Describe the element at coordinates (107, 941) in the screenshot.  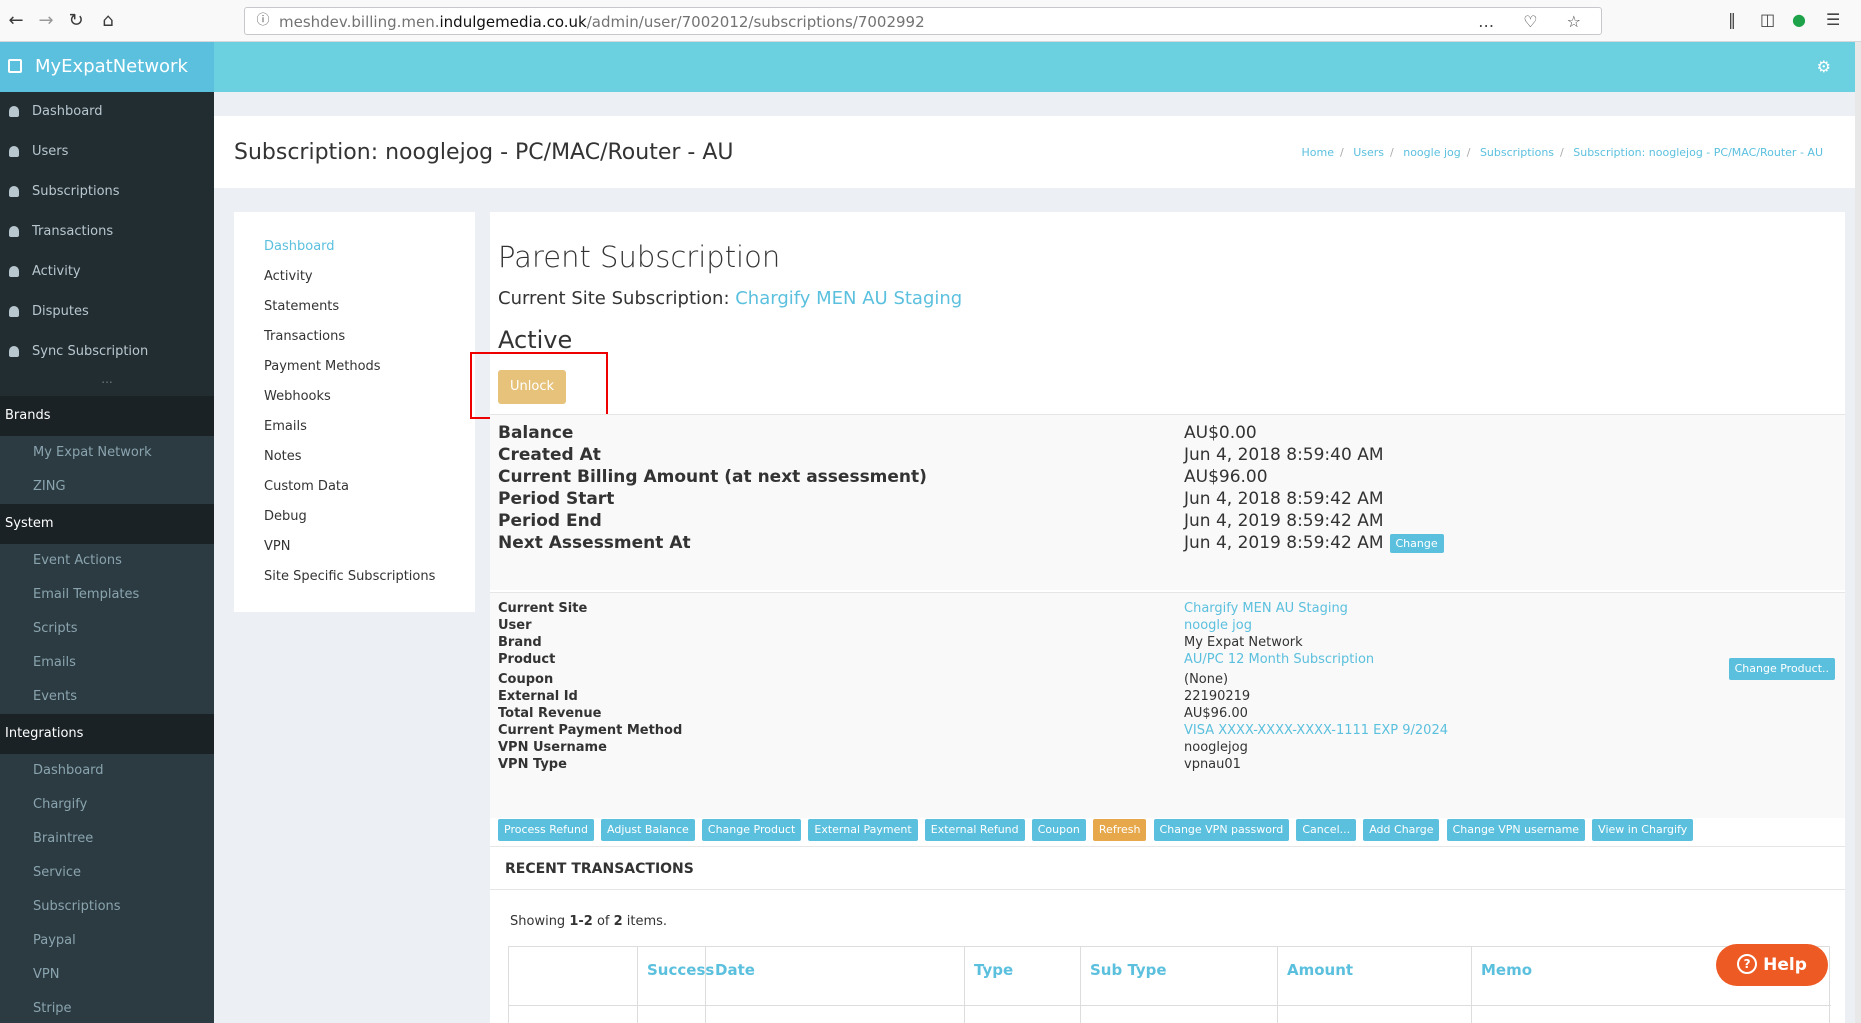
I see `sidebar-sub-paypal: Paypal` at that location.